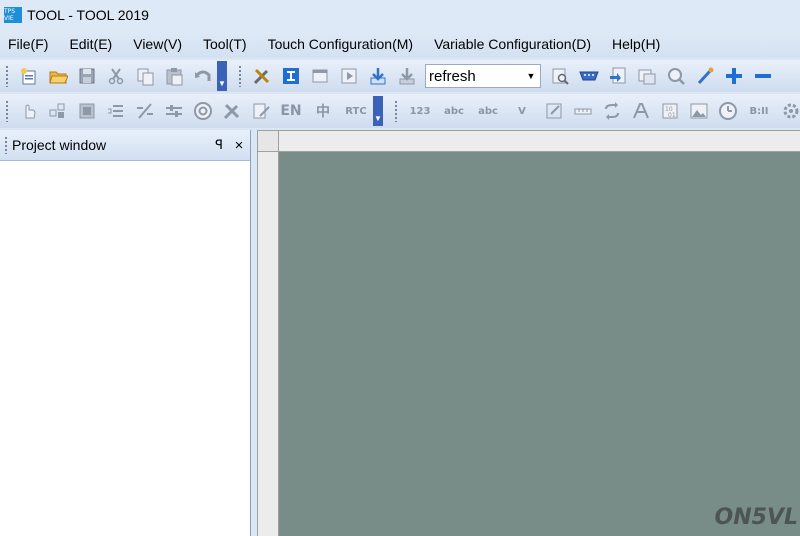 Image resolution: width=800 pixels, height=536 pixels. I want to click on cycle-icon, so click(611, 111).